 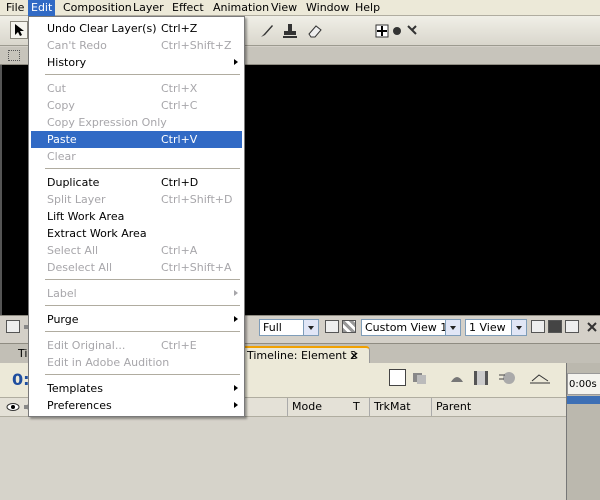 I want to click on menu-item-label: Clear, so click(x=61, y=156).